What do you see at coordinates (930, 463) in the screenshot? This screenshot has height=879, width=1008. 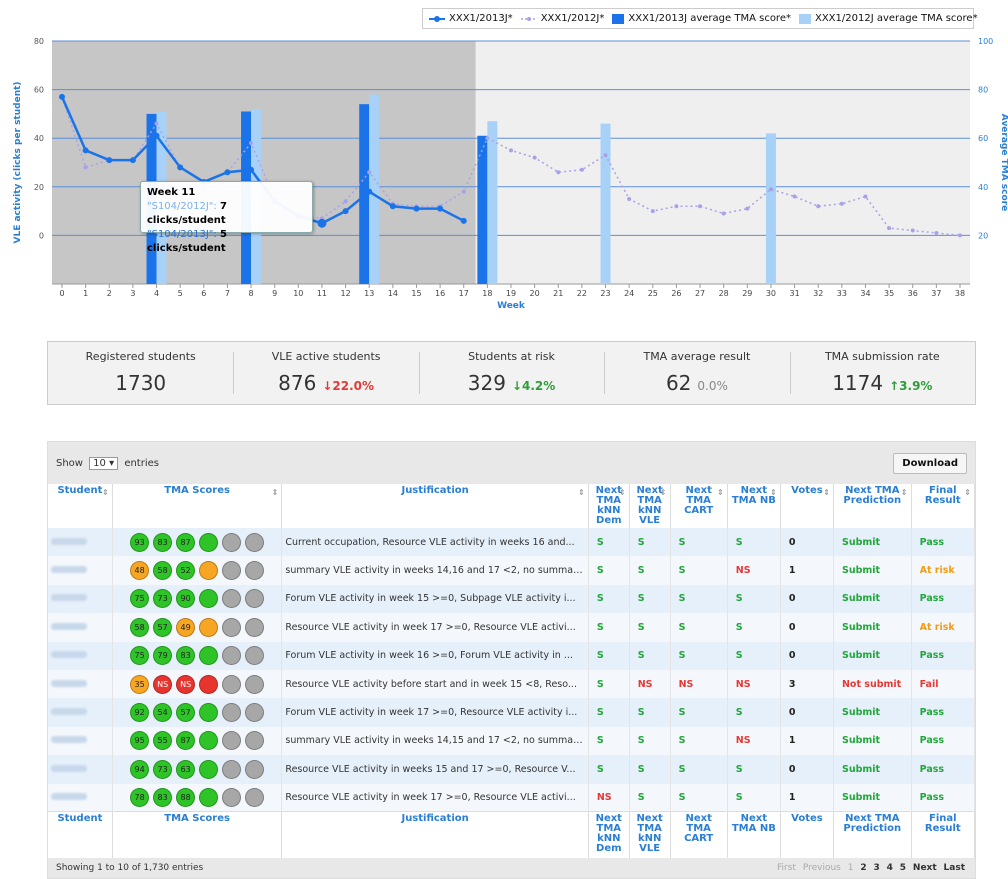 I see `download-button: Download` at bounding box center [930, 463].